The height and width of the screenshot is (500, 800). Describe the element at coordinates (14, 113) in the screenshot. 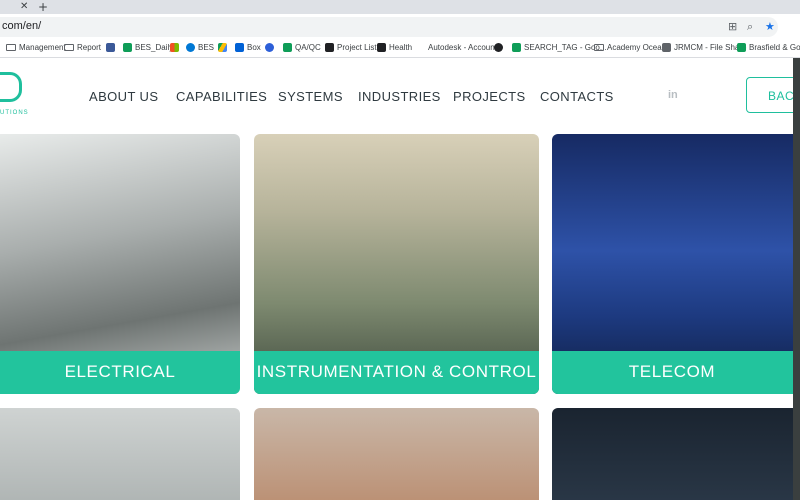

I see `logo-text: UTIONS` at that location.